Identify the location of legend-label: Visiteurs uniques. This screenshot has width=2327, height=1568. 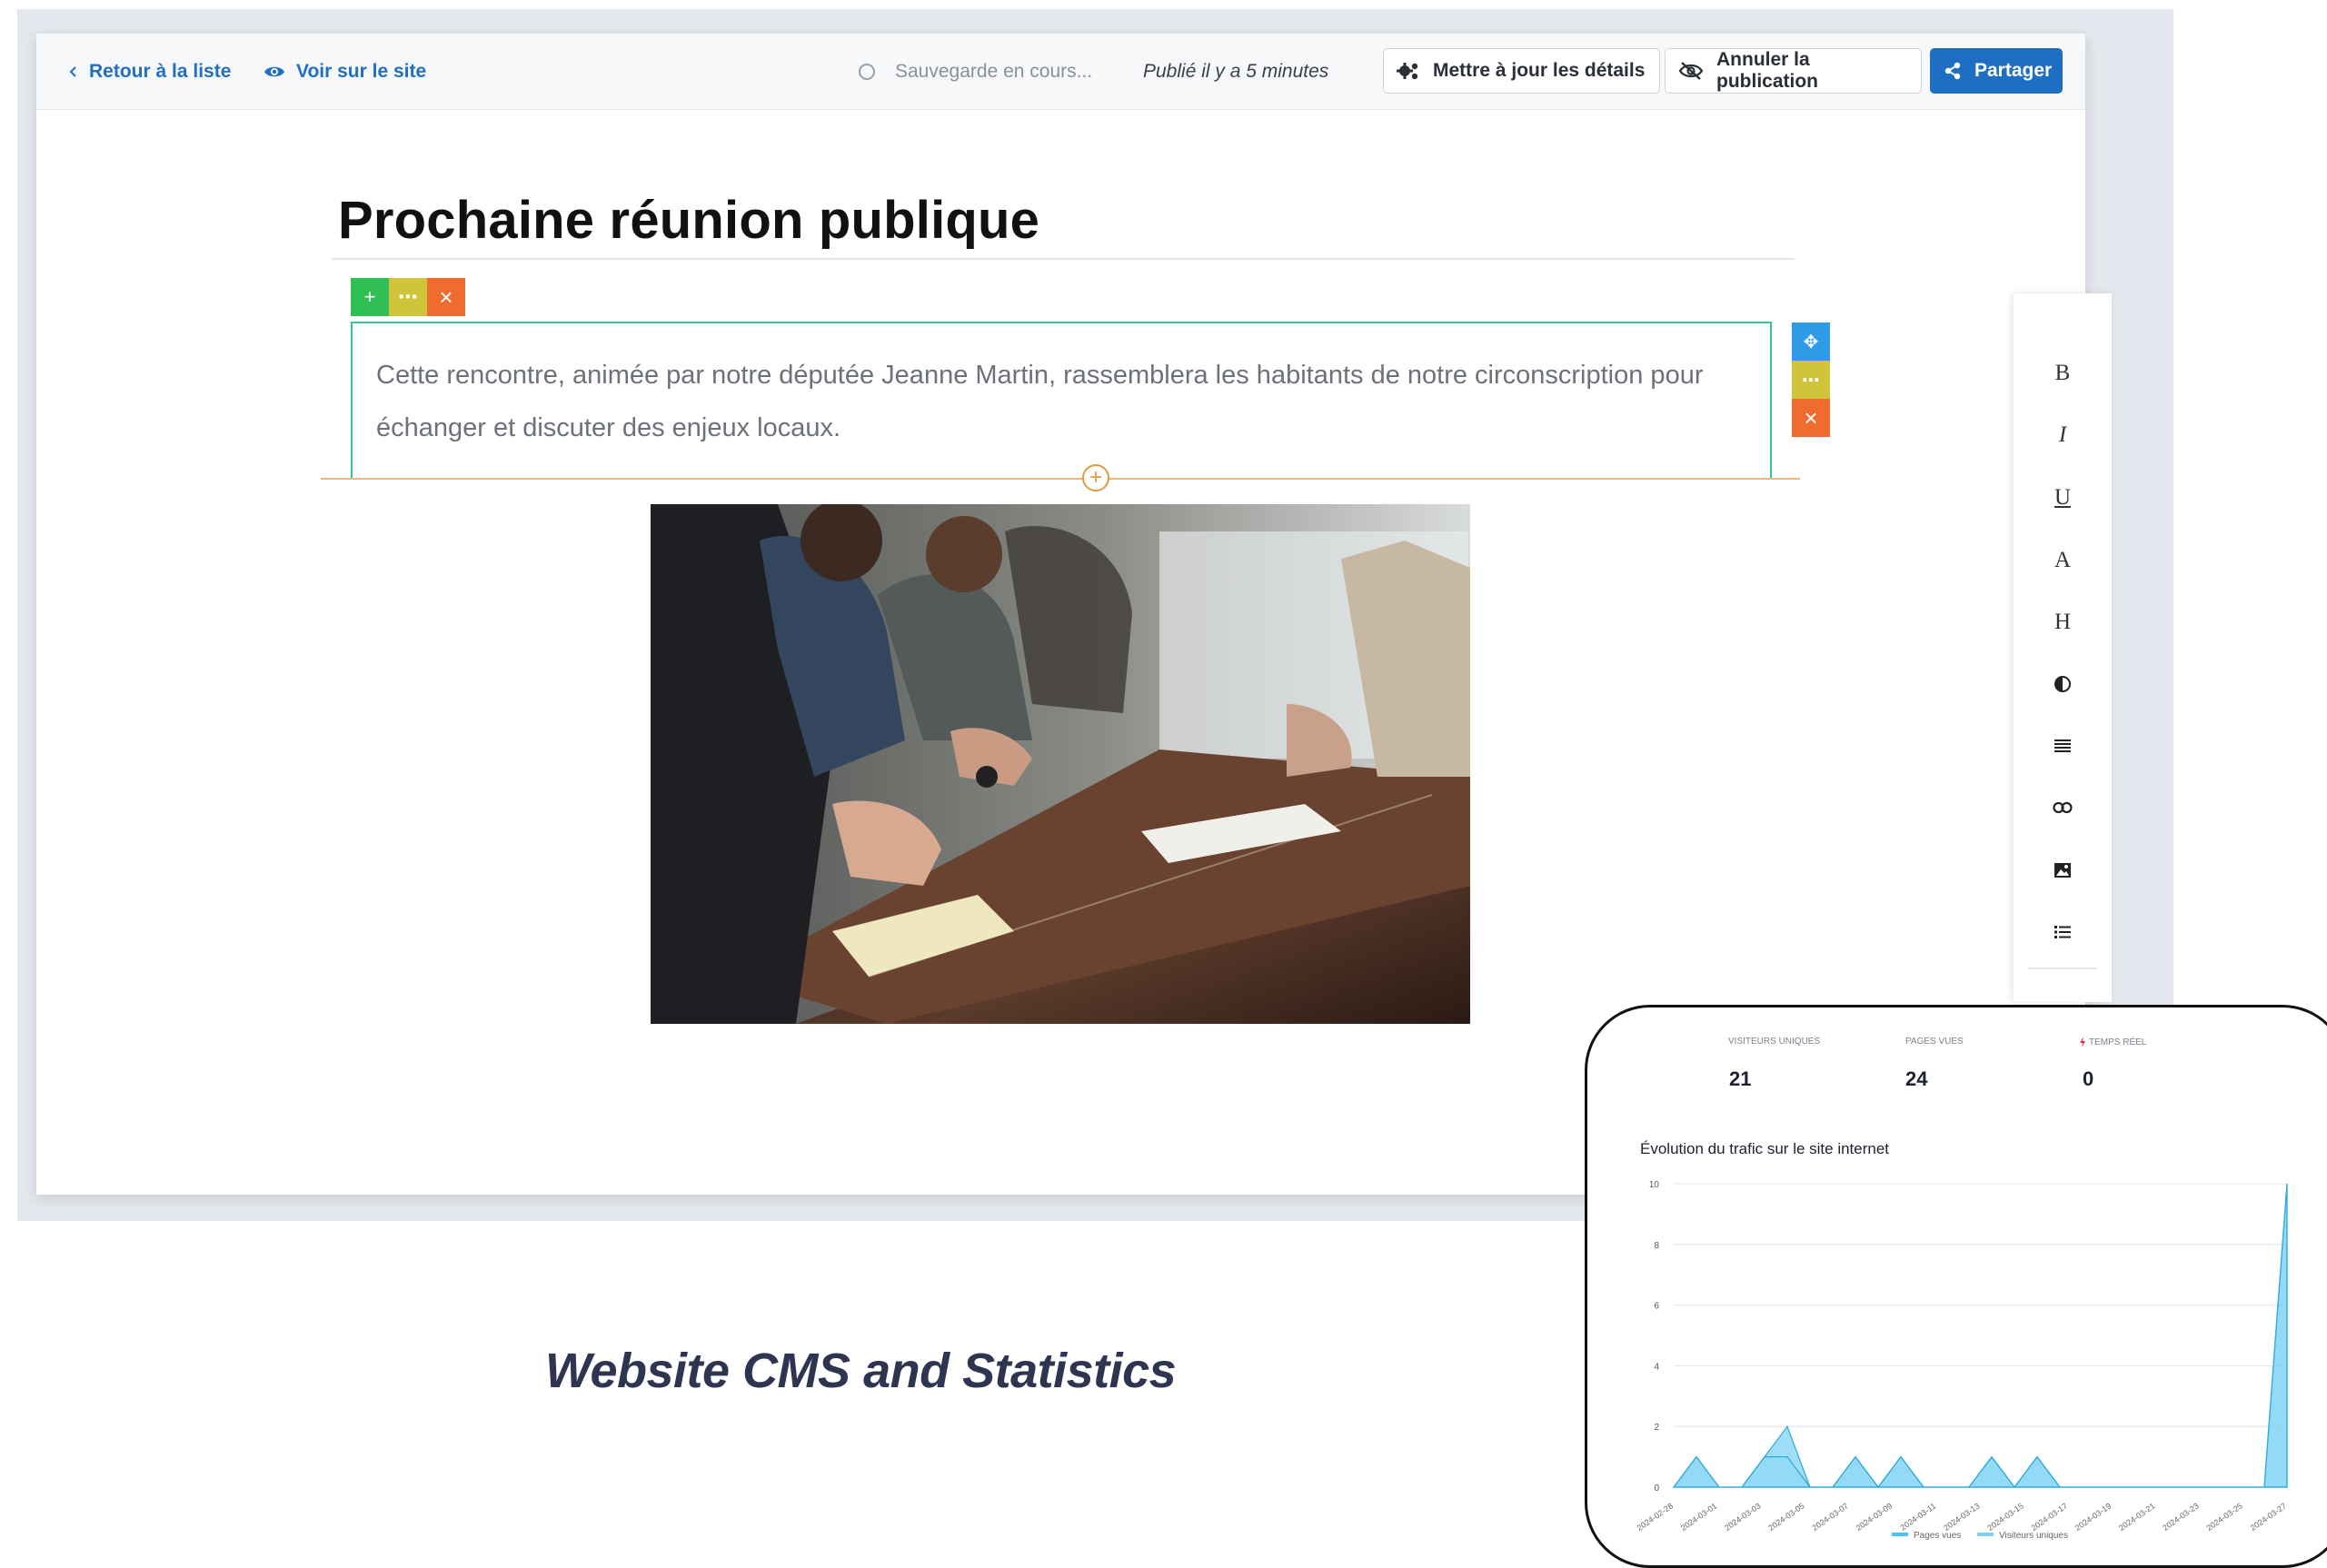
(2033, 1536).